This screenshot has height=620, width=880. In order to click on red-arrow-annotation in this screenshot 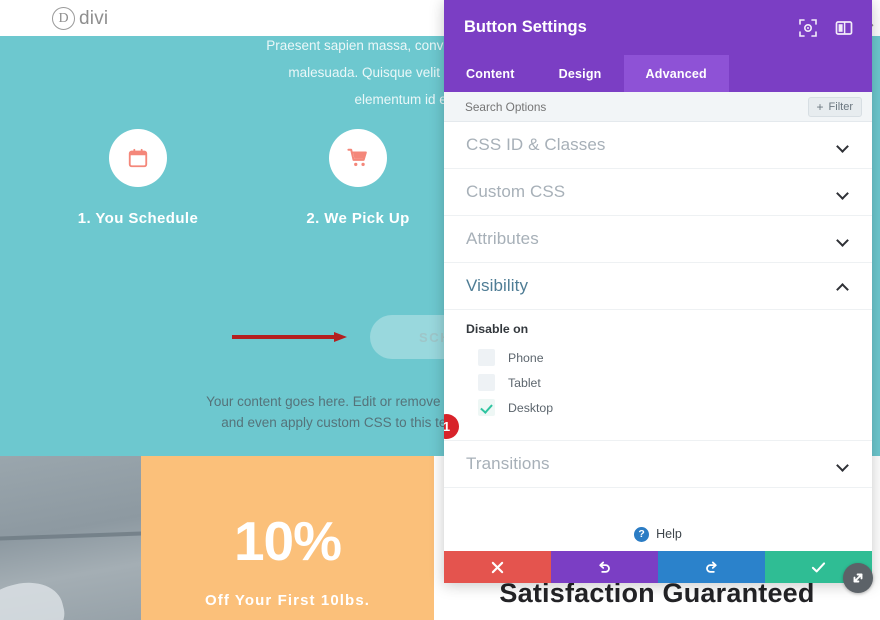, I will do `click(291, 337)`.